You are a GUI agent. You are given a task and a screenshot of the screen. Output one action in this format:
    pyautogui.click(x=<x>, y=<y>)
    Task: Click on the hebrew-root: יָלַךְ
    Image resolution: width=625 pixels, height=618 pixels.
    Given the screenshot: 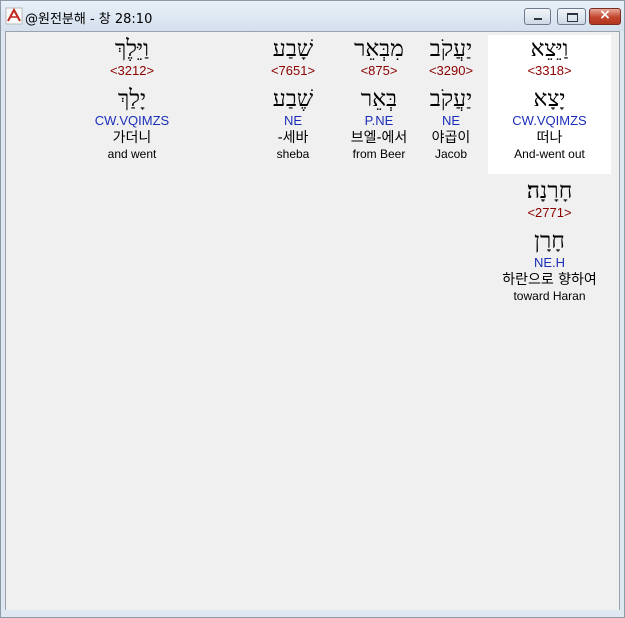 What is the action you would take?
    pyautogui.click(x=132, y=99)
    